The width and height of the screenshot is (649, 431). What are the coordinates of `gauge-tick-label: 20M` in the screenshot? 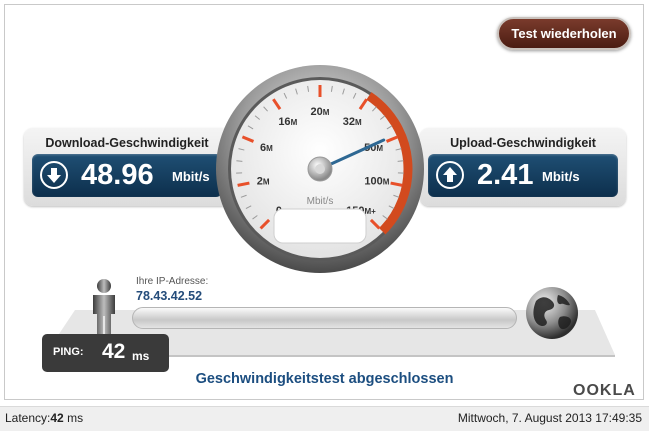 It's located at (320, 112).